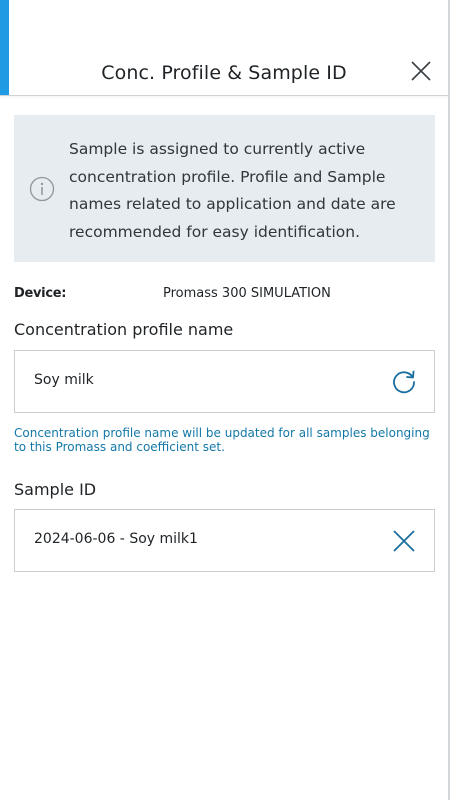  What do you see at coordinates (40, 293) in the screenshot?
I see `device-label: Device:` at bounding box center [40, 293].